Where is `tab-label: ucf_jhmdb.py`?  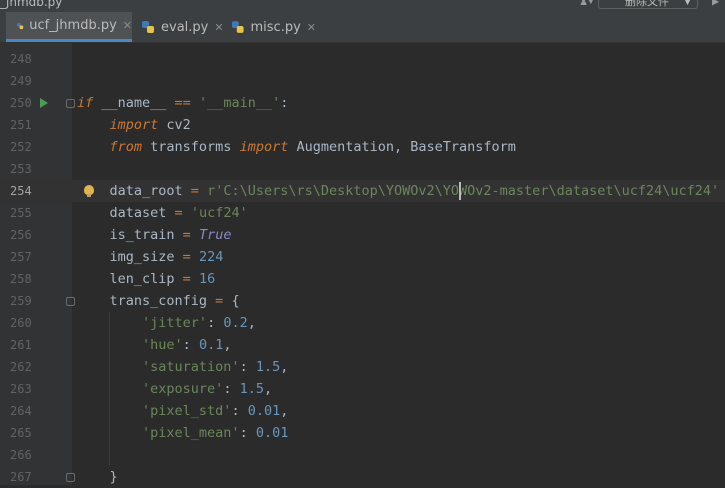 tab-label: ucf_jhmdb.py is located at coordinates (73, 25).